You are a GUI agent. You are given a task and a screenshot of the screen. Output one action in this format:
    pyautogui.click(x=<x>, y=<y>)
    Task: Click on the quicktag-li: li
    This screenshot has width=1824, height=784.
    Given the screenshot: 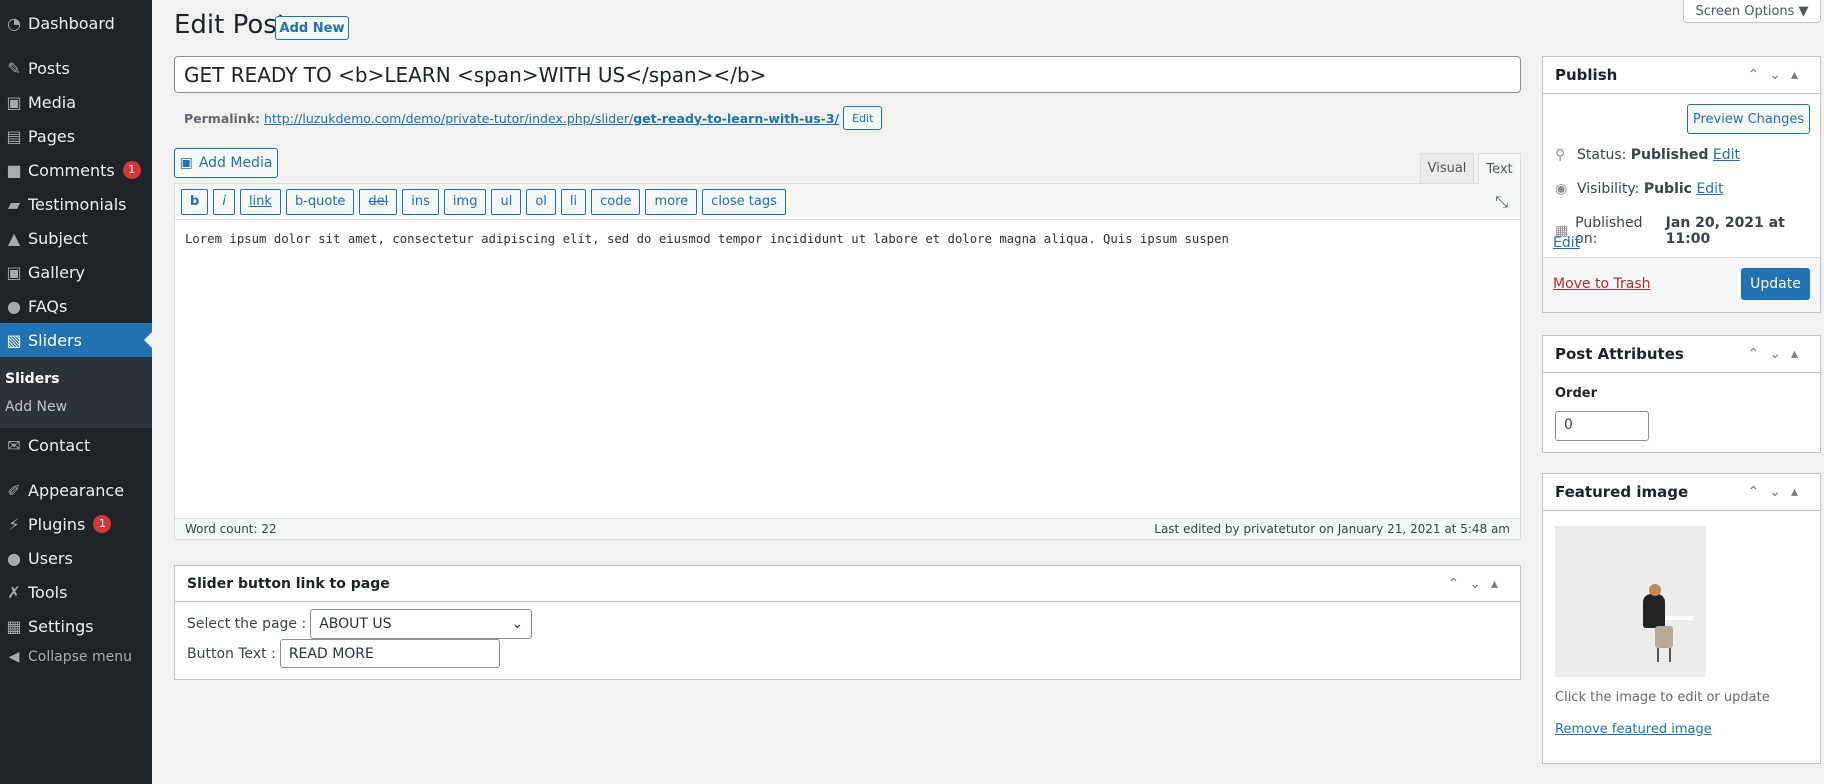 What is the action you would take?
    pyautogui.click(x=573, y=201)
    